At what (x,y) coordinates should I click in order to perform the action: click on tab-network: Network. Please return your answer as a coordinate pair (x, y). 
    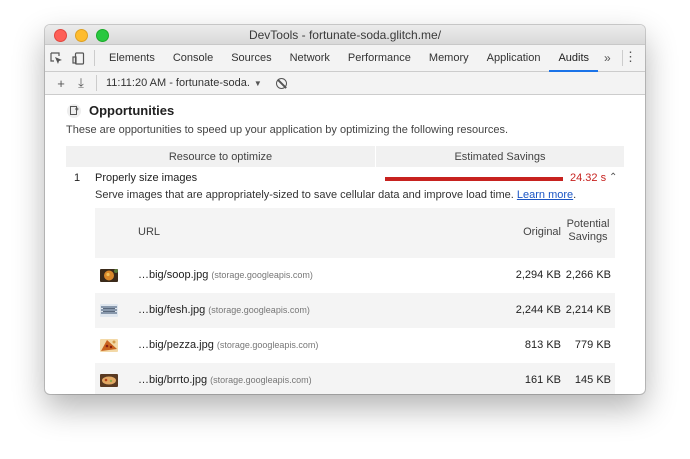
    Looking at the image, I should click on (310, 58).